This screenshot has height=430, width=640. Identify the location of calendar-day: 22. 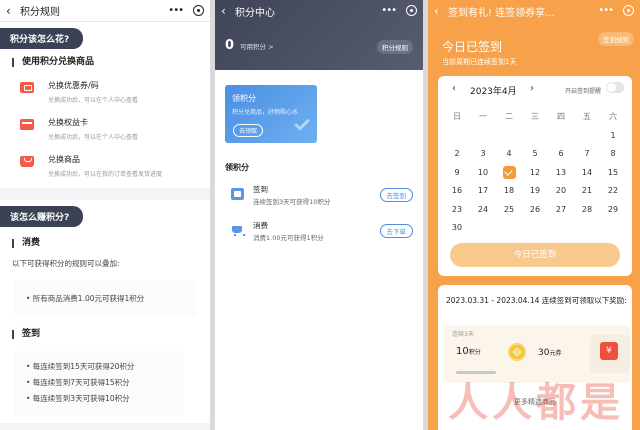
(613, 191).